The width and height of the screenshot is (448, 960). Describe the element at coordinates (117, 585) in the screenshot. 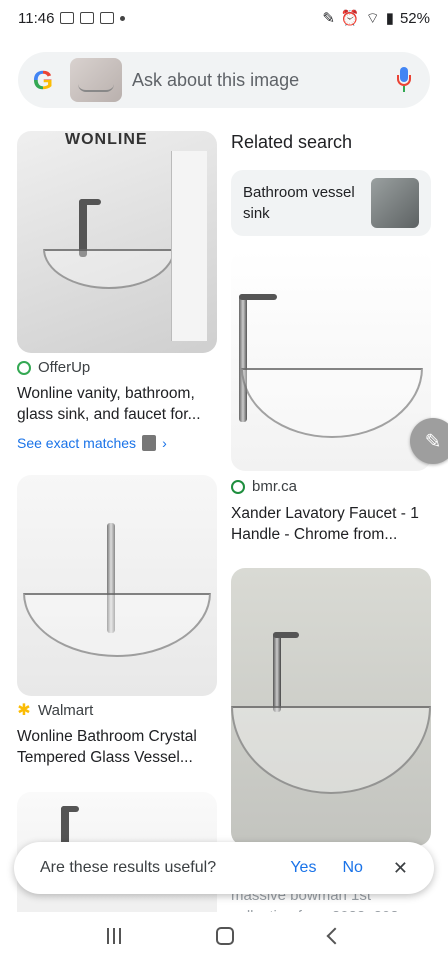

I see `result-image-walmart` at that location.